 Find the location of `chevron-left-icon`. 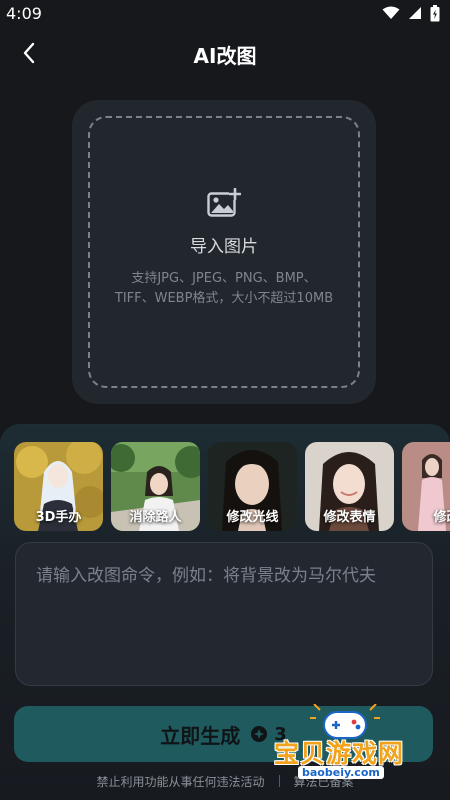

chevron-left-icon is located at coordinates (29, 53).